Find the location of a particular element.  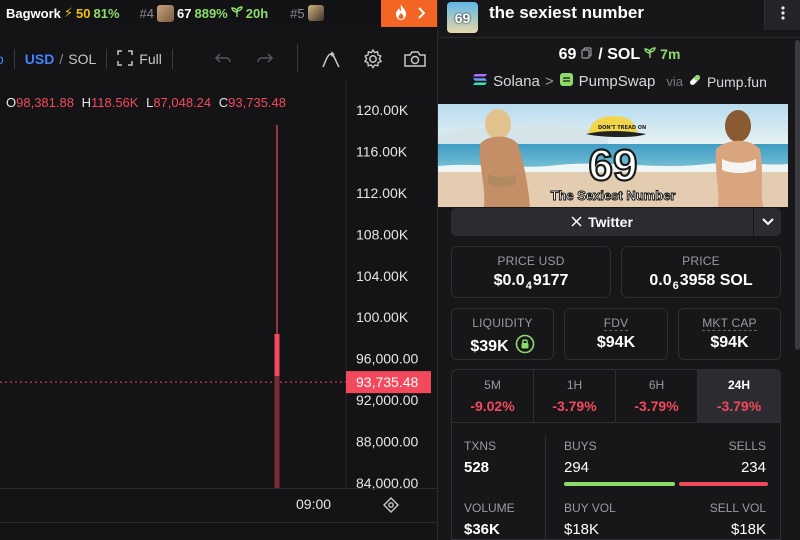

more-menu-button is located at coordinates (782, 15).